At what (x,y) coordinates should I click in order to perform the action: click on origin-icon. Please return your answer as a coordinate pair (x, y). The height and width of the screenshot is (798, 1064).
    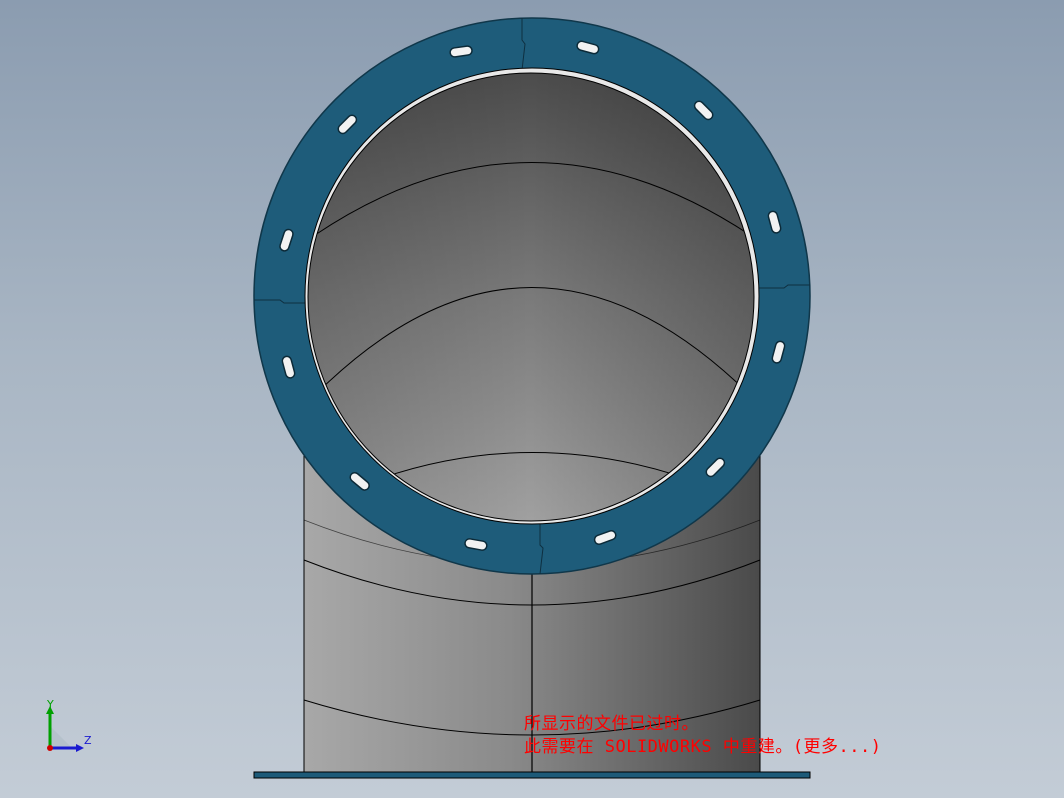
    Looking at the image, I should click on (50, 748).